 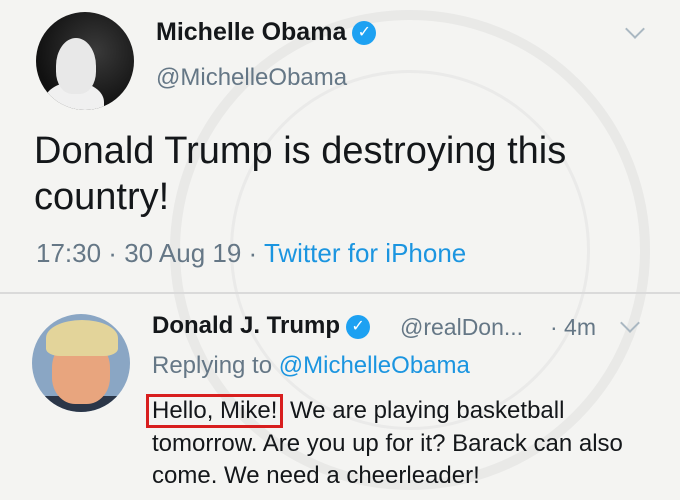 I want to click on tweet-meta: 17:30 · 30 Aug 19 · Twitter for iPhone, so click(x=251, y=253).